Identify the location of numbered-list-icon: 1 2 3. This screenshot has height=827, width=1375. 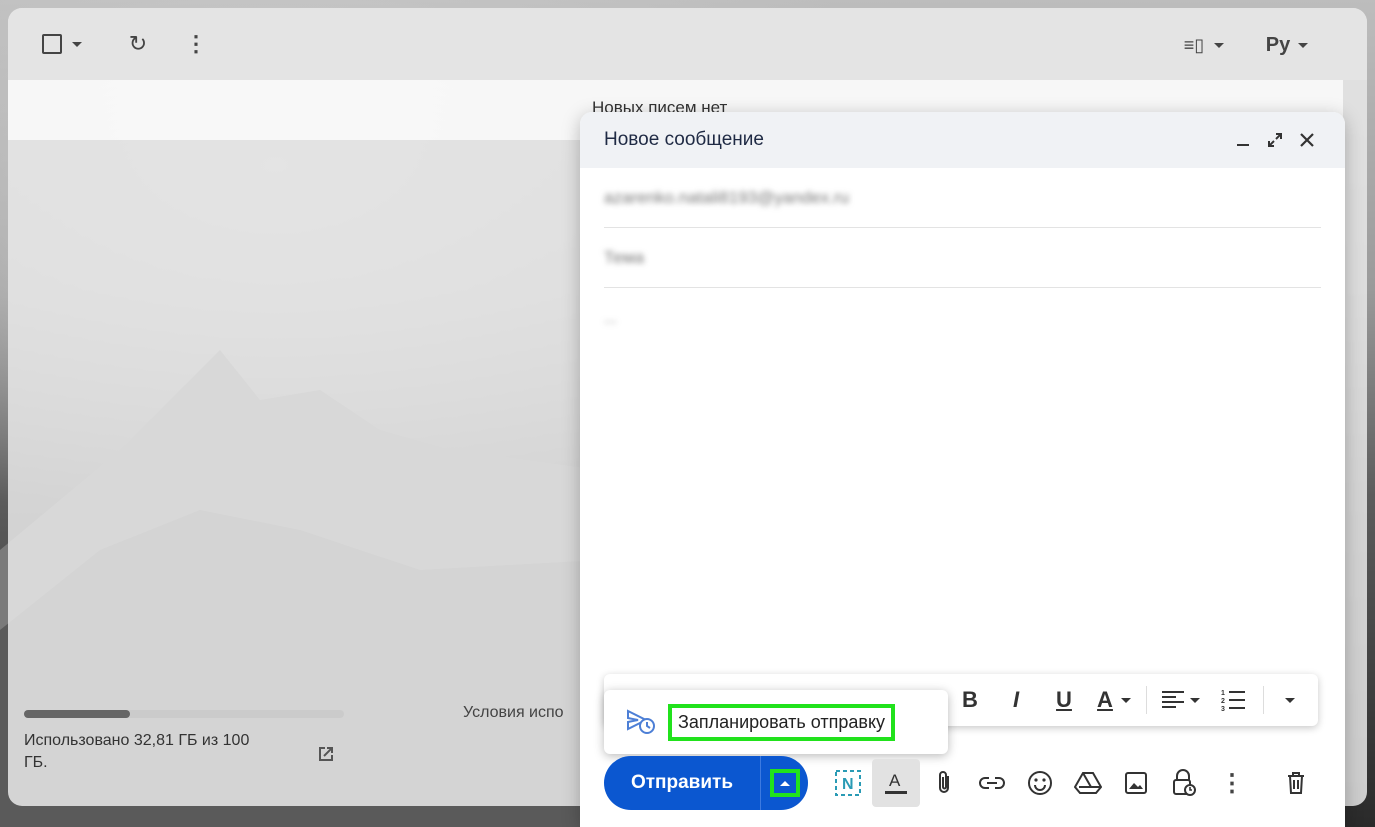
(1233, 700).